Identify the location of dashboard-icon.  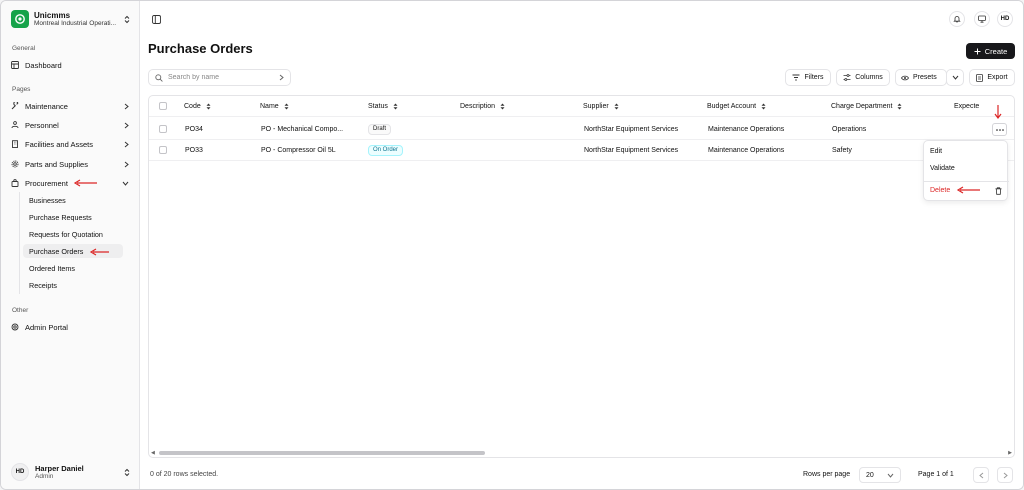
(15, 65).